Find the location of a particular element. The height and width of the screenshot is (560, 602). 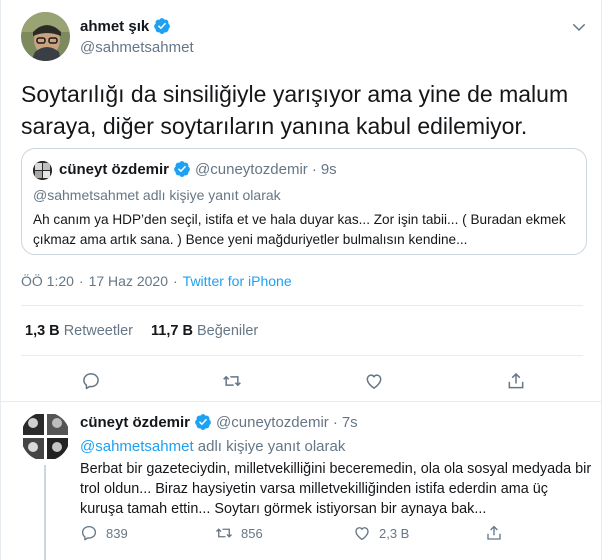

quote-reply-context: @sahmetsahmet adlı kişiye yanıt olarak is located at coordinates (157, 195).